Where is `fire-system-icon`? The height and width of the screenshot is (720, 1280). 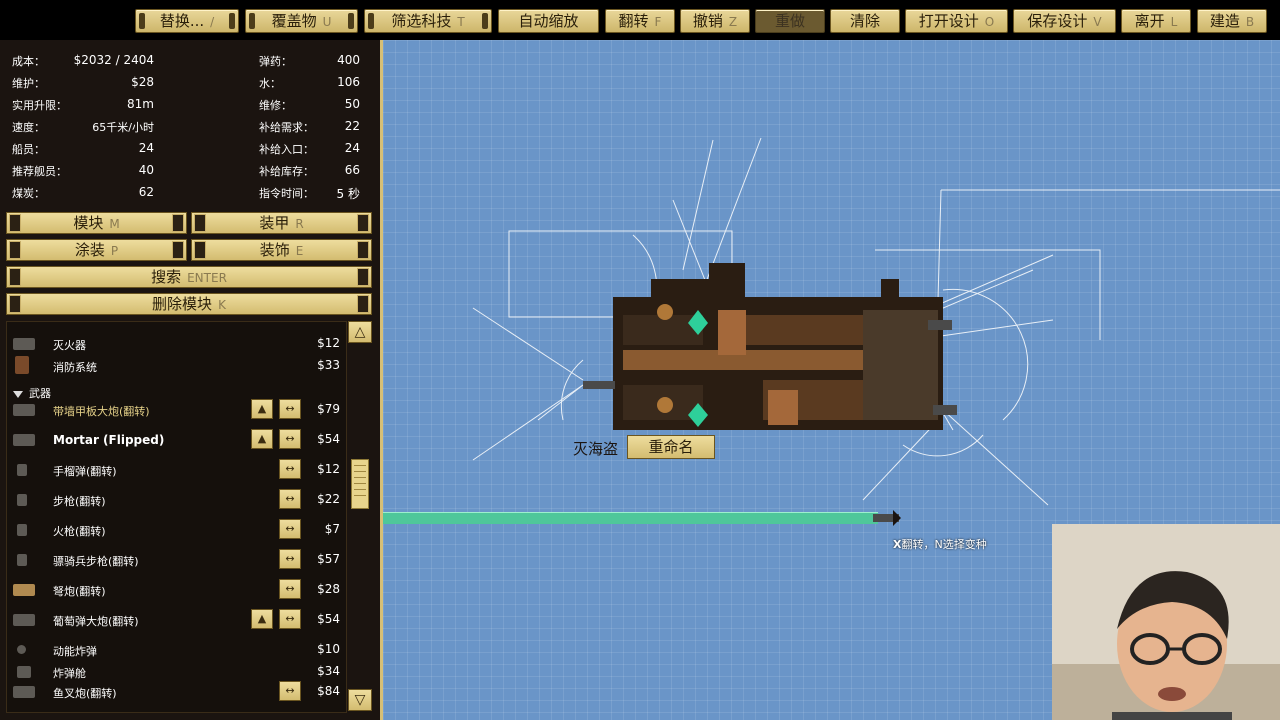
fire-system-icon is located at coordinates (22, 365).